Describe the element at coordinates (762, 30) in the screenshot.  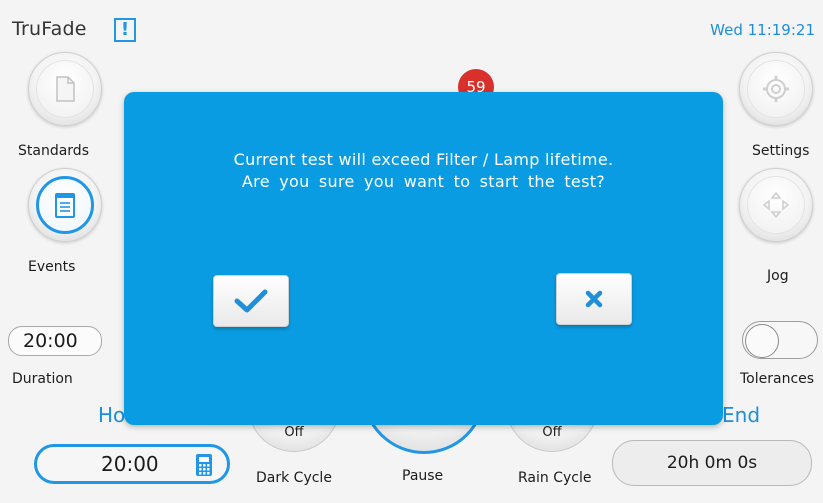
I see `clock: Wed 11:19:21` at that location.